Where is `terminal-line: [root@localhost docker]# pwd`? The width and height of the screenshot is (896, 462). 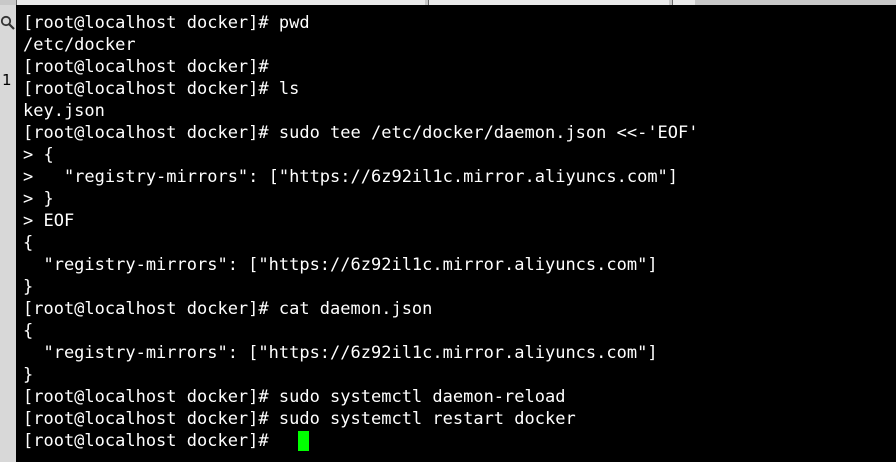 terminal-line: [root@localhost docker]# pwd is located at coordinates (166, 23).